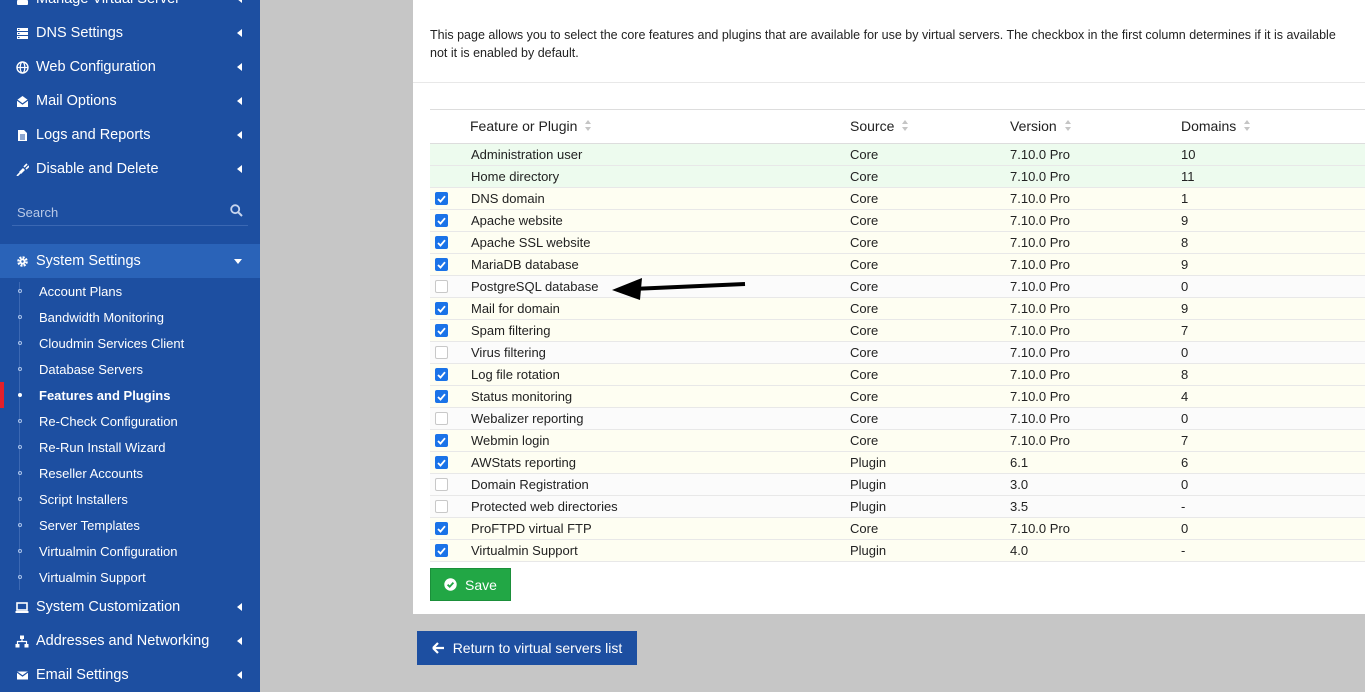 This screenshot has width=1365, height=692. I want to click on sidebar-item-features-and-plugins: Features and Plugins, so click(130, 395).